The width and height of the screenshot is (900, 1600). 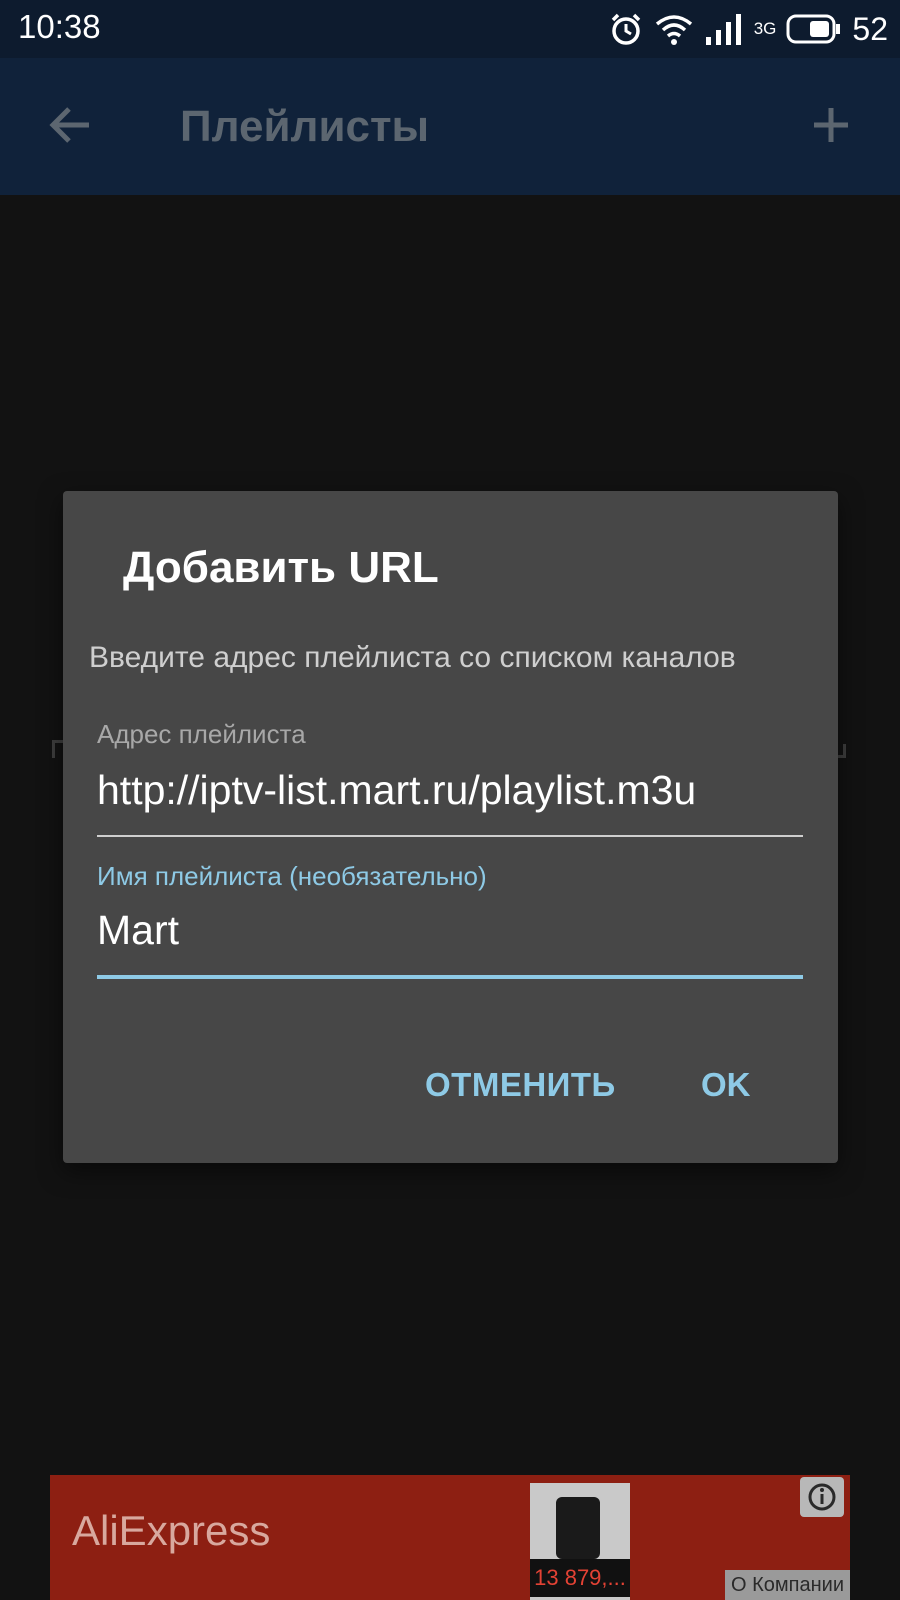 I want to click on alarm-icon, so click(x=625, y=29).